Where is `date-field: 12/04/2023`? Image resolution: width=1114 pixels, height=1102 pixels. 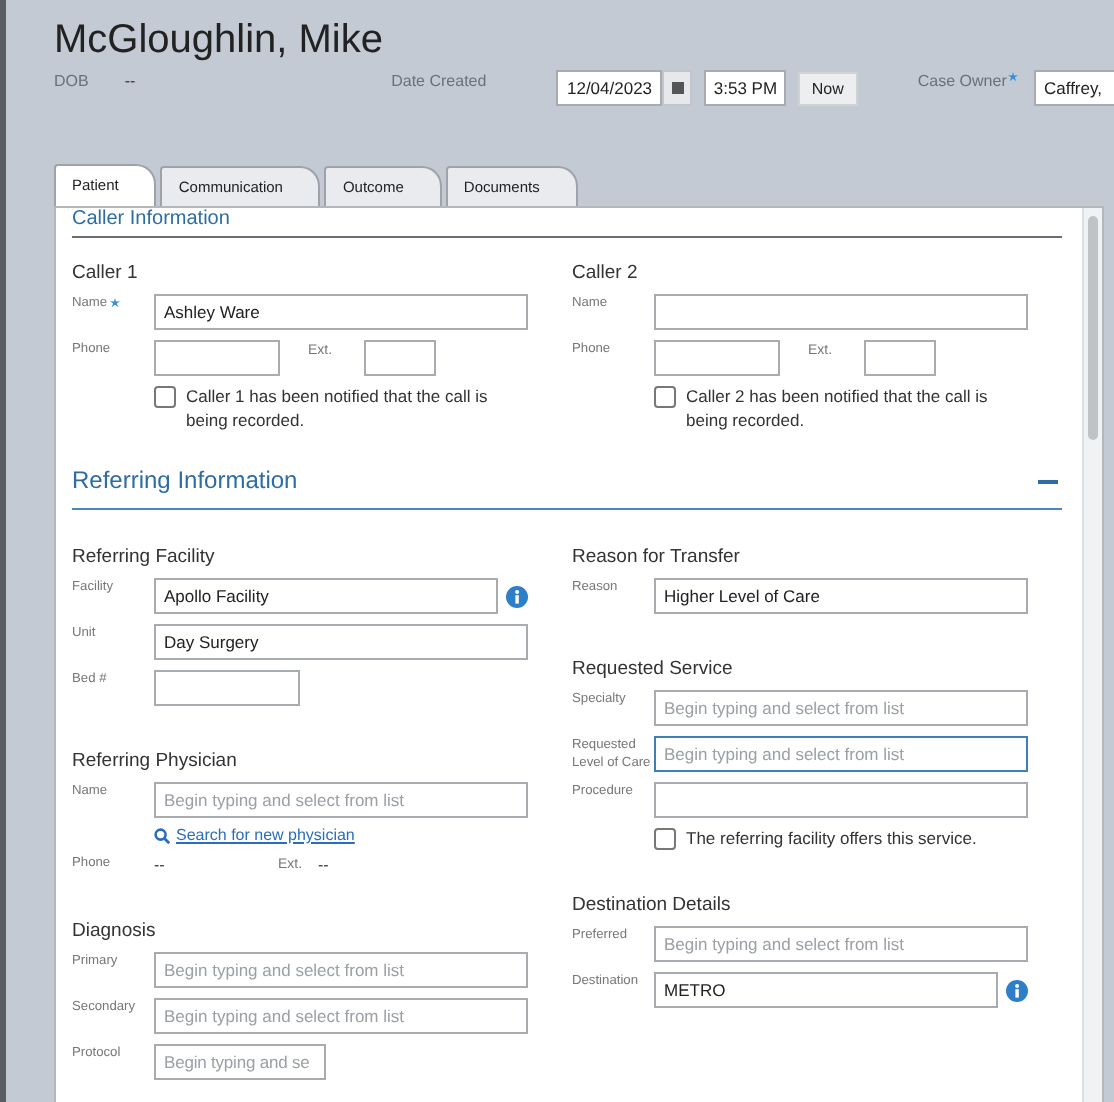 date-field: 12/04/2023 is located at coordinates (609, 88).